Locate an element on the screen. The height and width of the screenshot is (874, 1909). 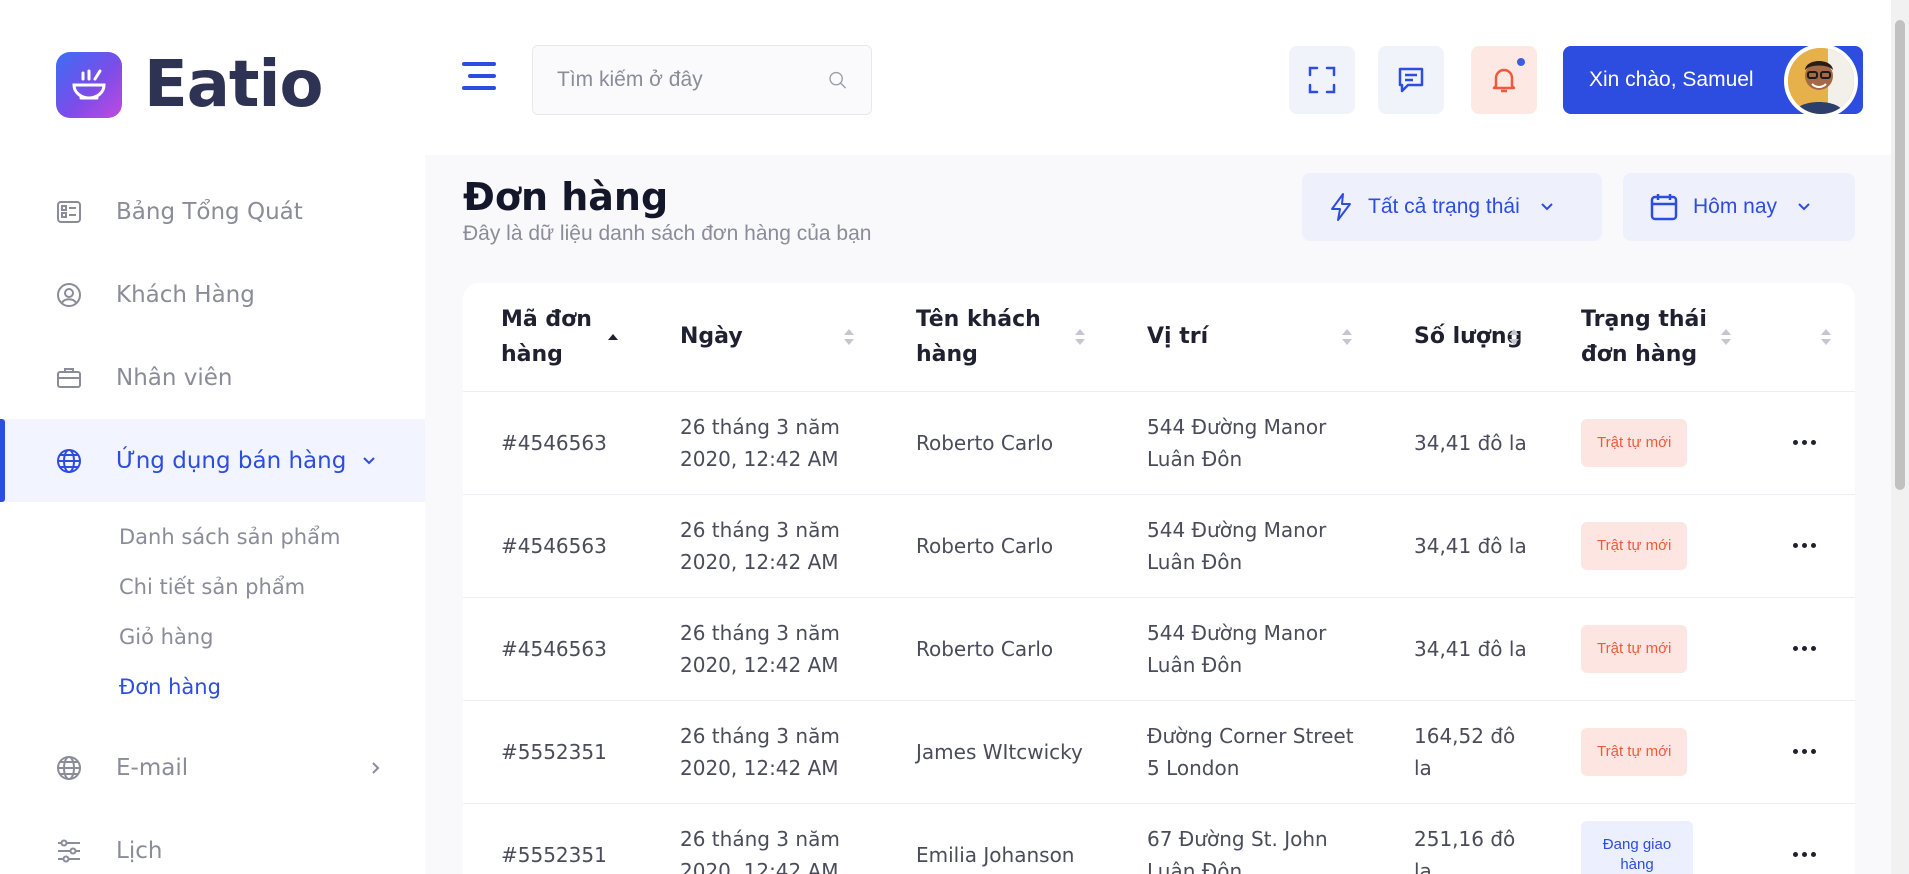
column-header-status: Trạng thái đơn hàng is located at coordinates (1649, 337).